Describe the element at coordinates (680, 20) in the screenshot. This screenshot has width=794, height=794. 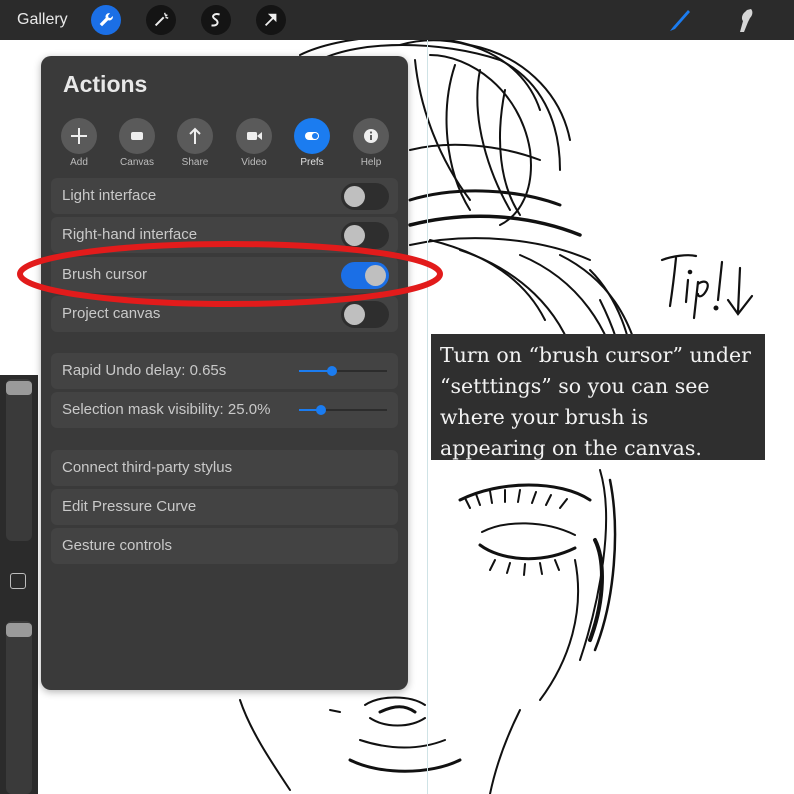
I see `brush-icon` at that location.